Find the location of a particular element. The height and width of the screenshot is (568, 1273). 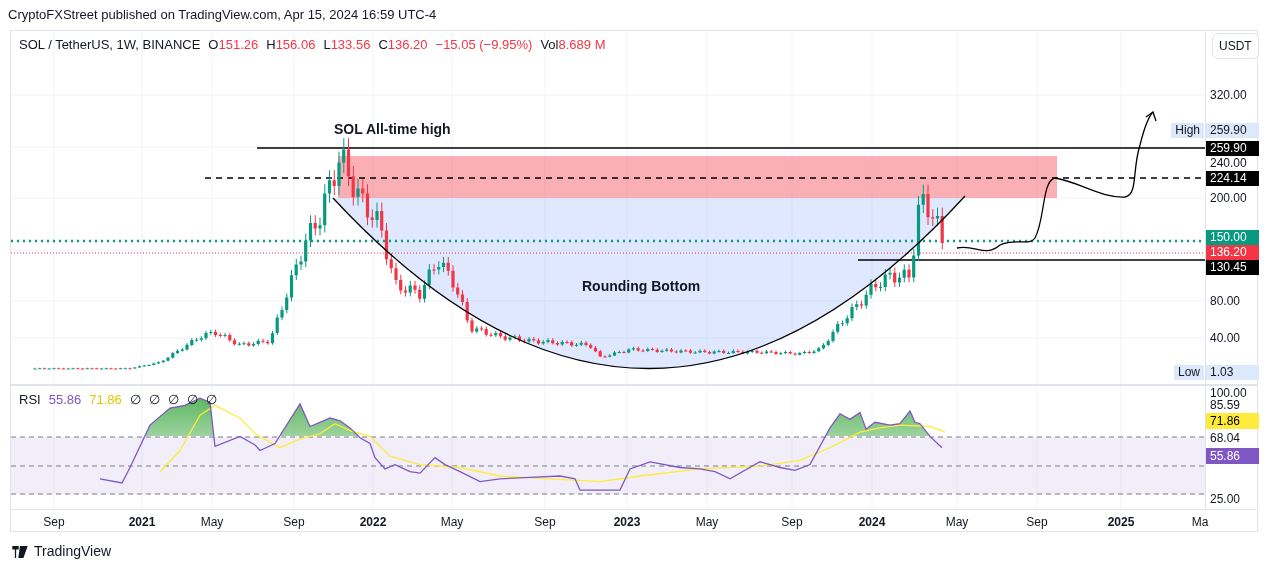

rsi-tag: 55.86 is located at coordinates (1232, 456).